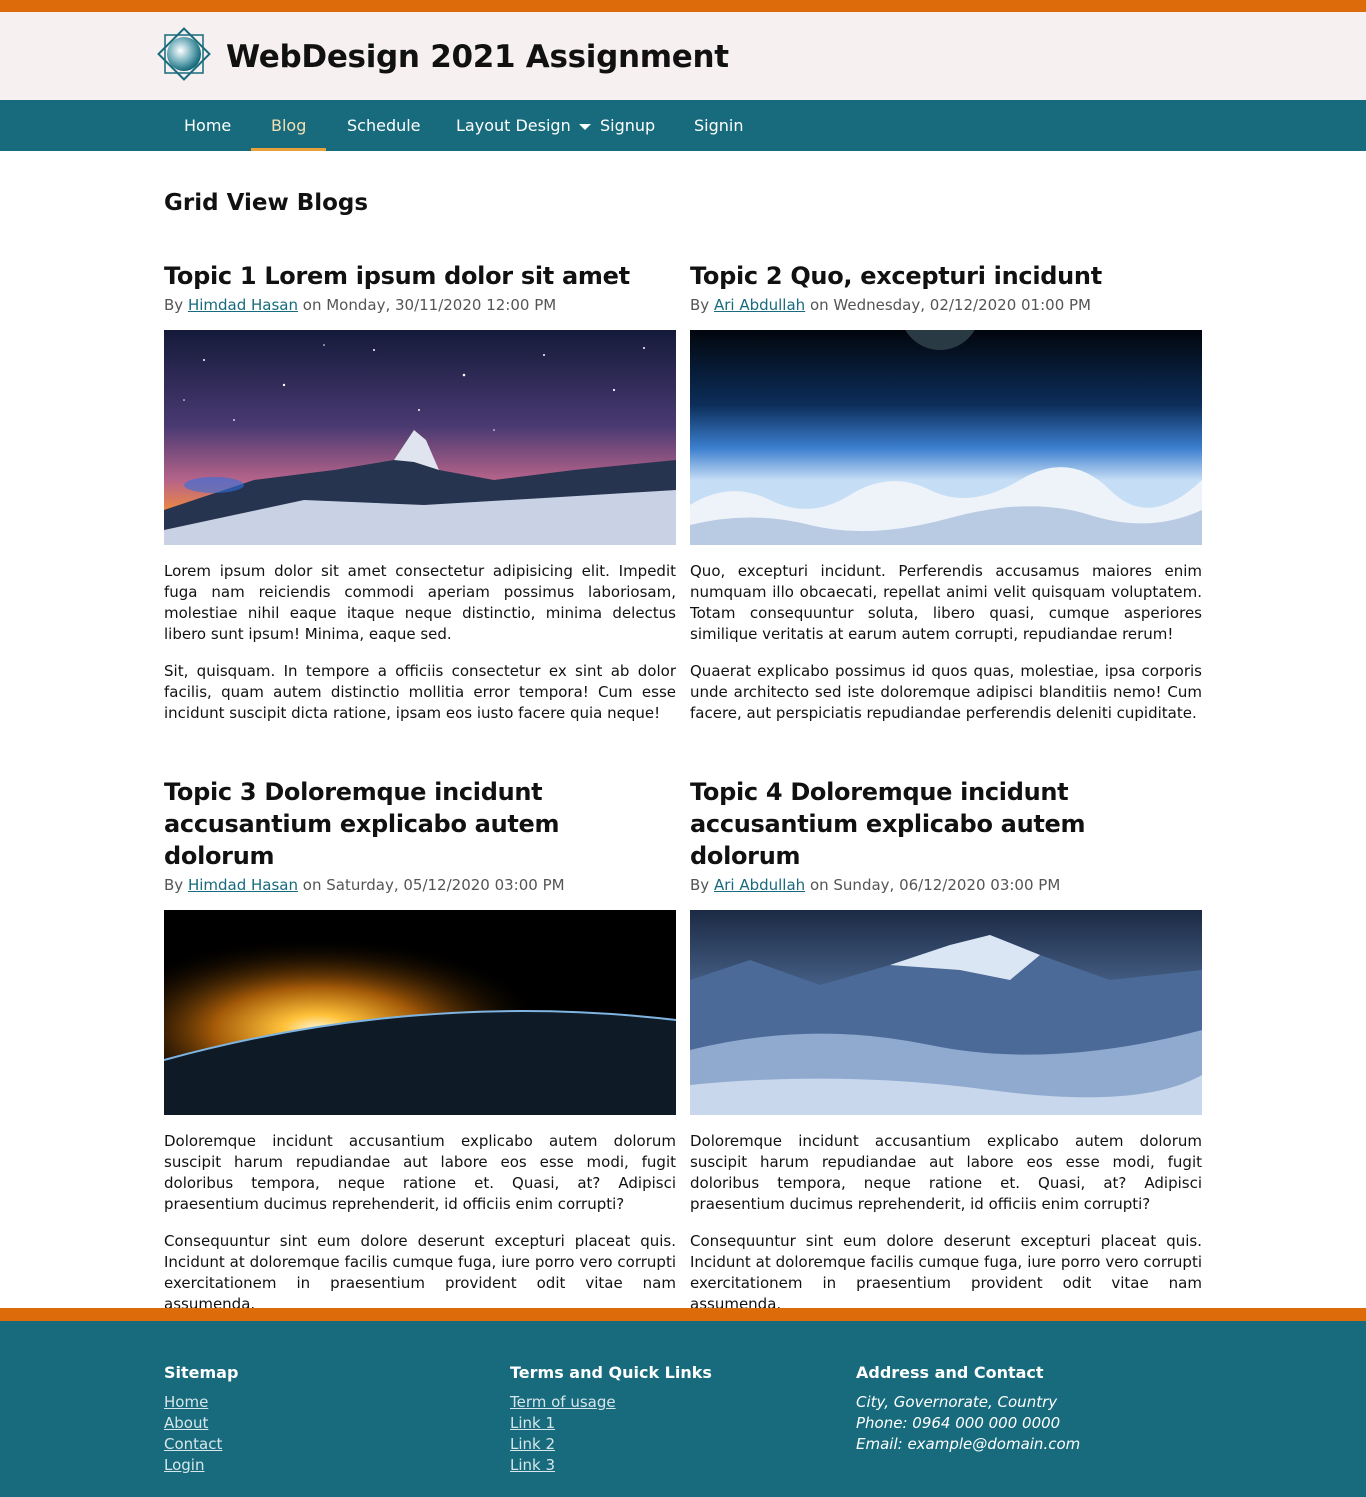 This screenshot has height=1497, width=1366. What do you see at coordinates (477, 57) in the screenshot?
I see `site-title: WebDesign 2021 Assignment` at bounding box center [477, 57].